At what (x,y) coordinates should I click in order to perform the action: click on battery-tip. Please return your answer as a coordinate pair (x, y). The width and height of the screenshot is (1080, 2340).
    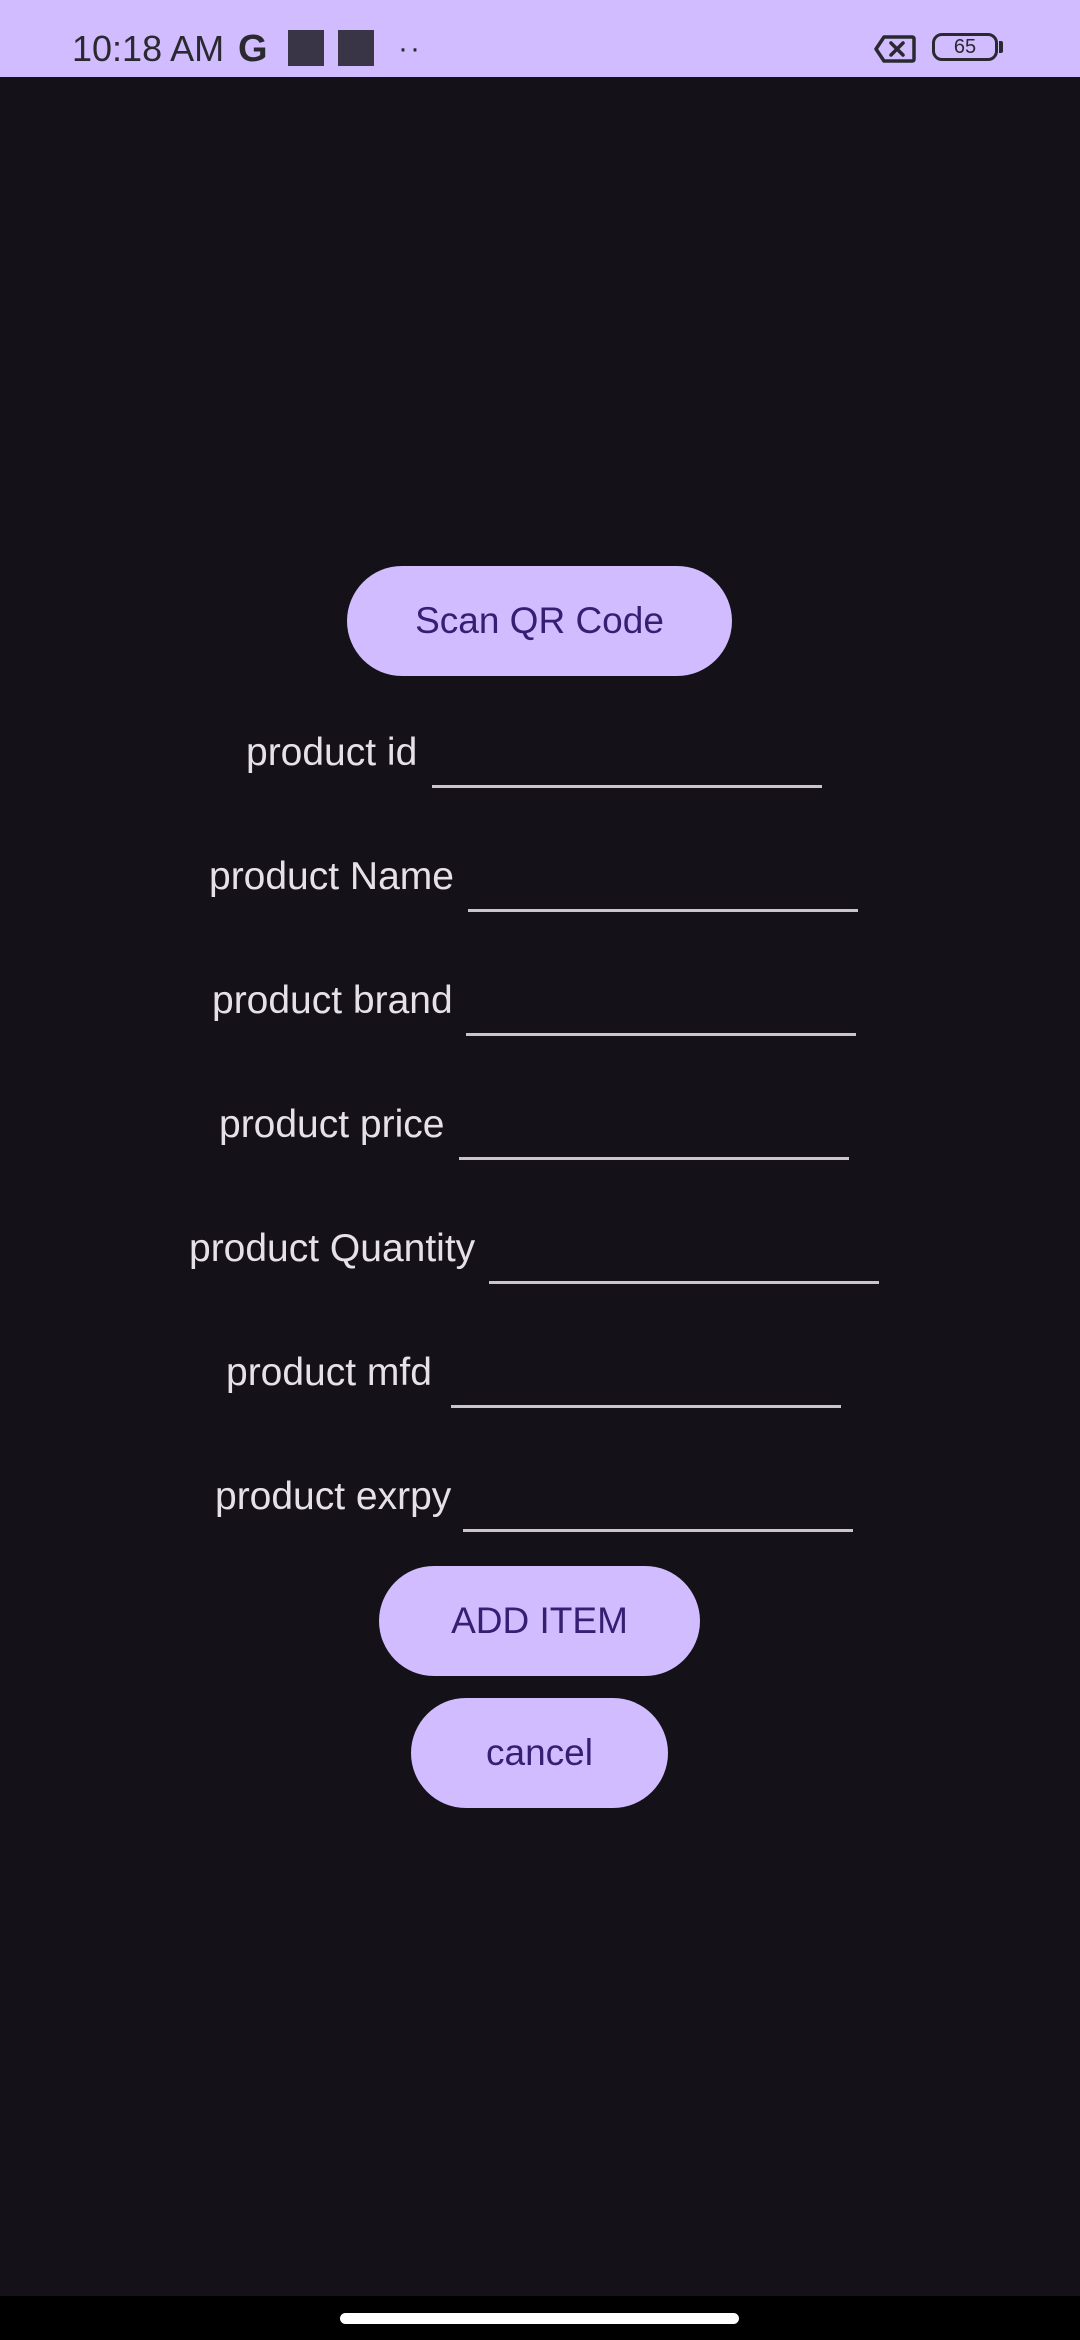
    Looking at the image, I should click on (1001, 47).